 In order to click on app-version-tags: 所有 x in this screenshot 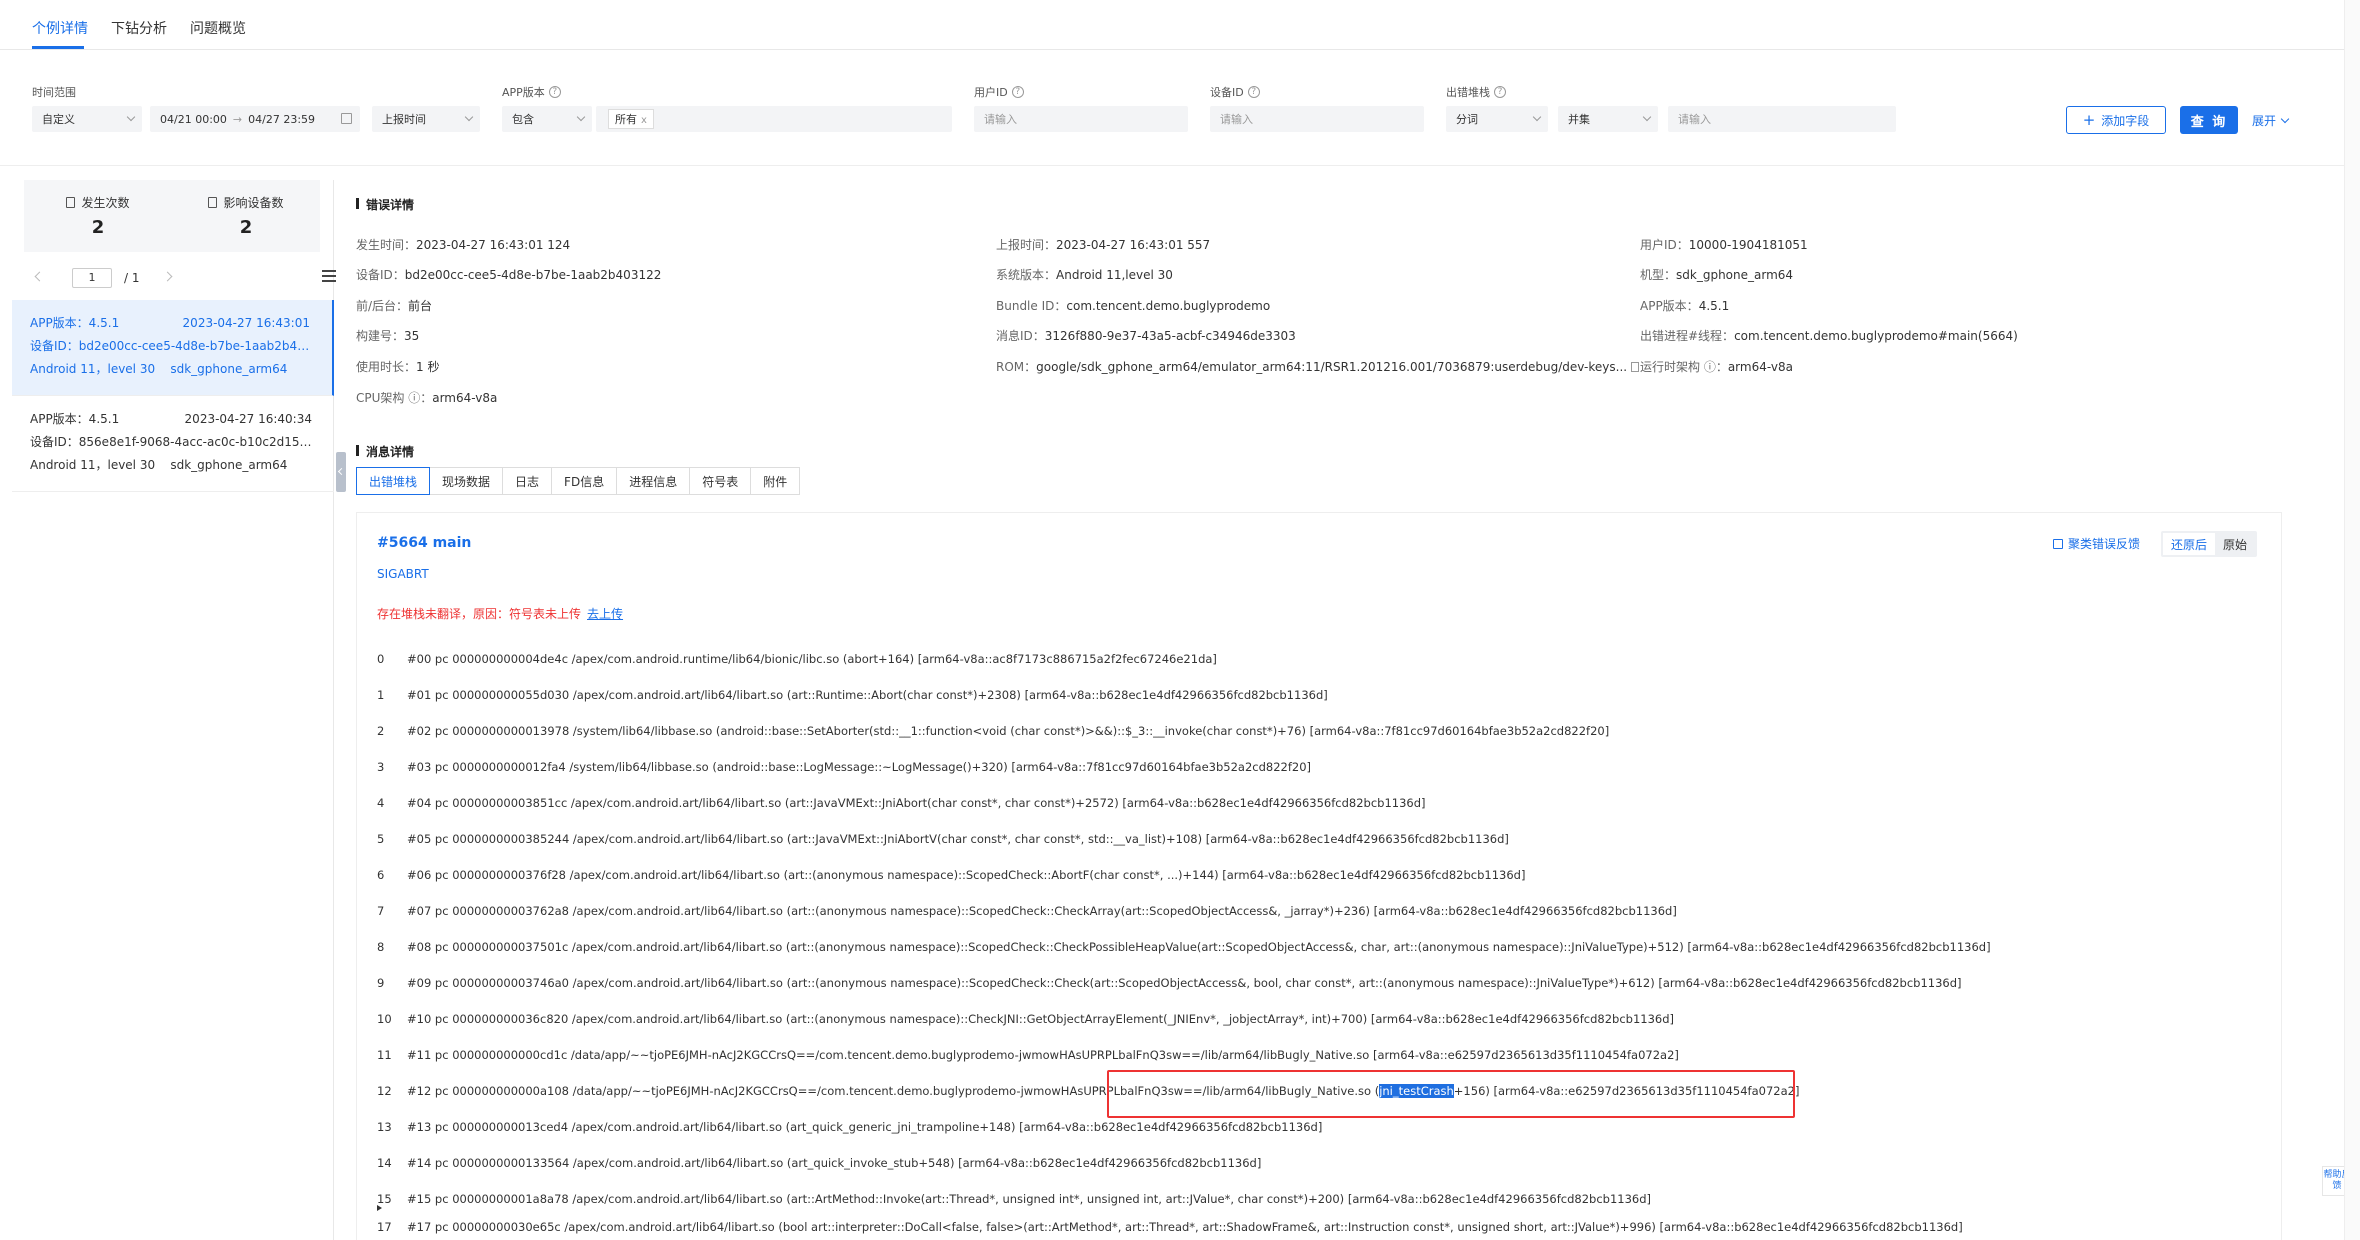, I will do `click(774, 119)`.